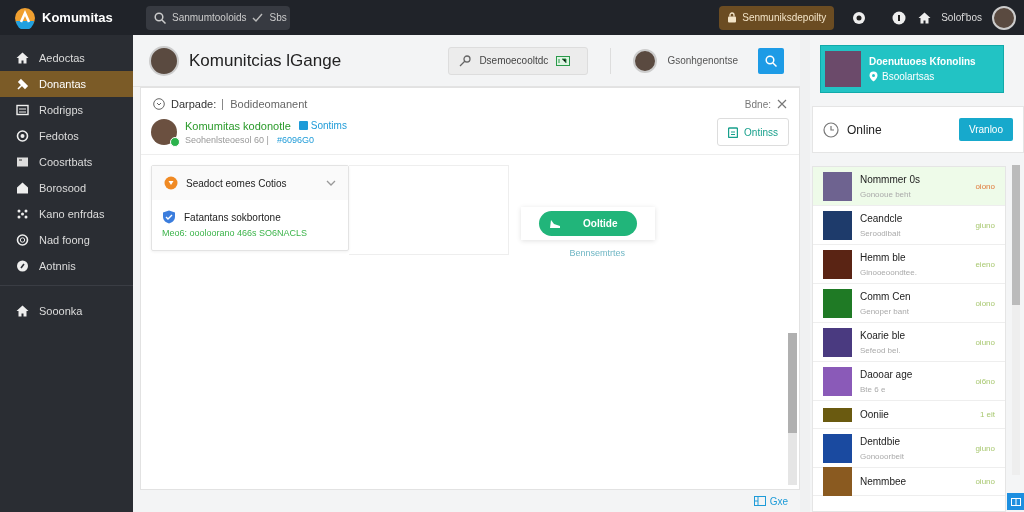 The image size is (1024, 512). I want to click on ring-icon, so click(22, 240).